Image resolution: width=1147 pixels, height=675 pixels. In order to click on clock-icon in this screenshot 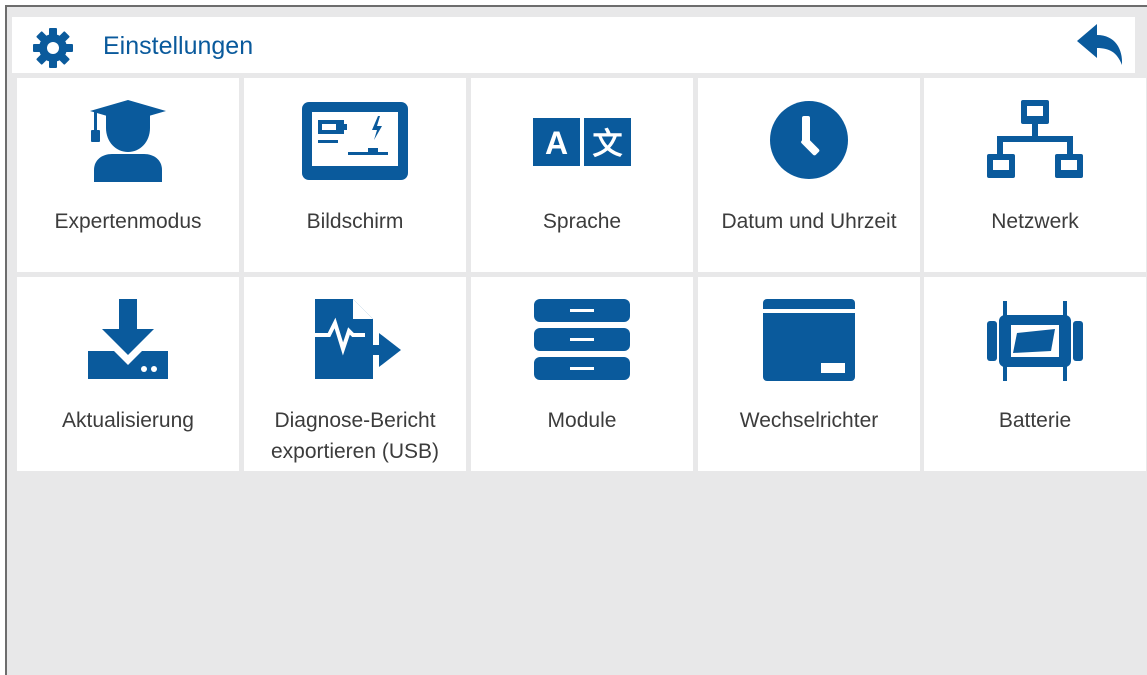, I will do `click(809, 140)`.